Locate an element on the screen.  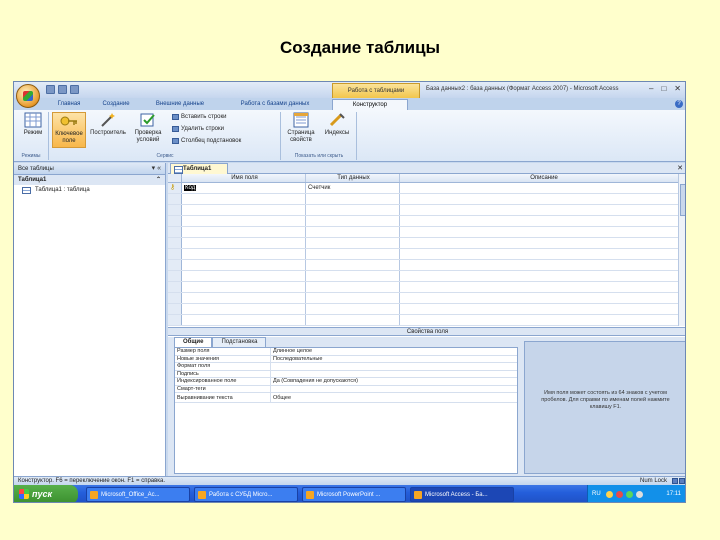
lookup-column-command: Столбец подстановок is located at coordinates (206, 141).